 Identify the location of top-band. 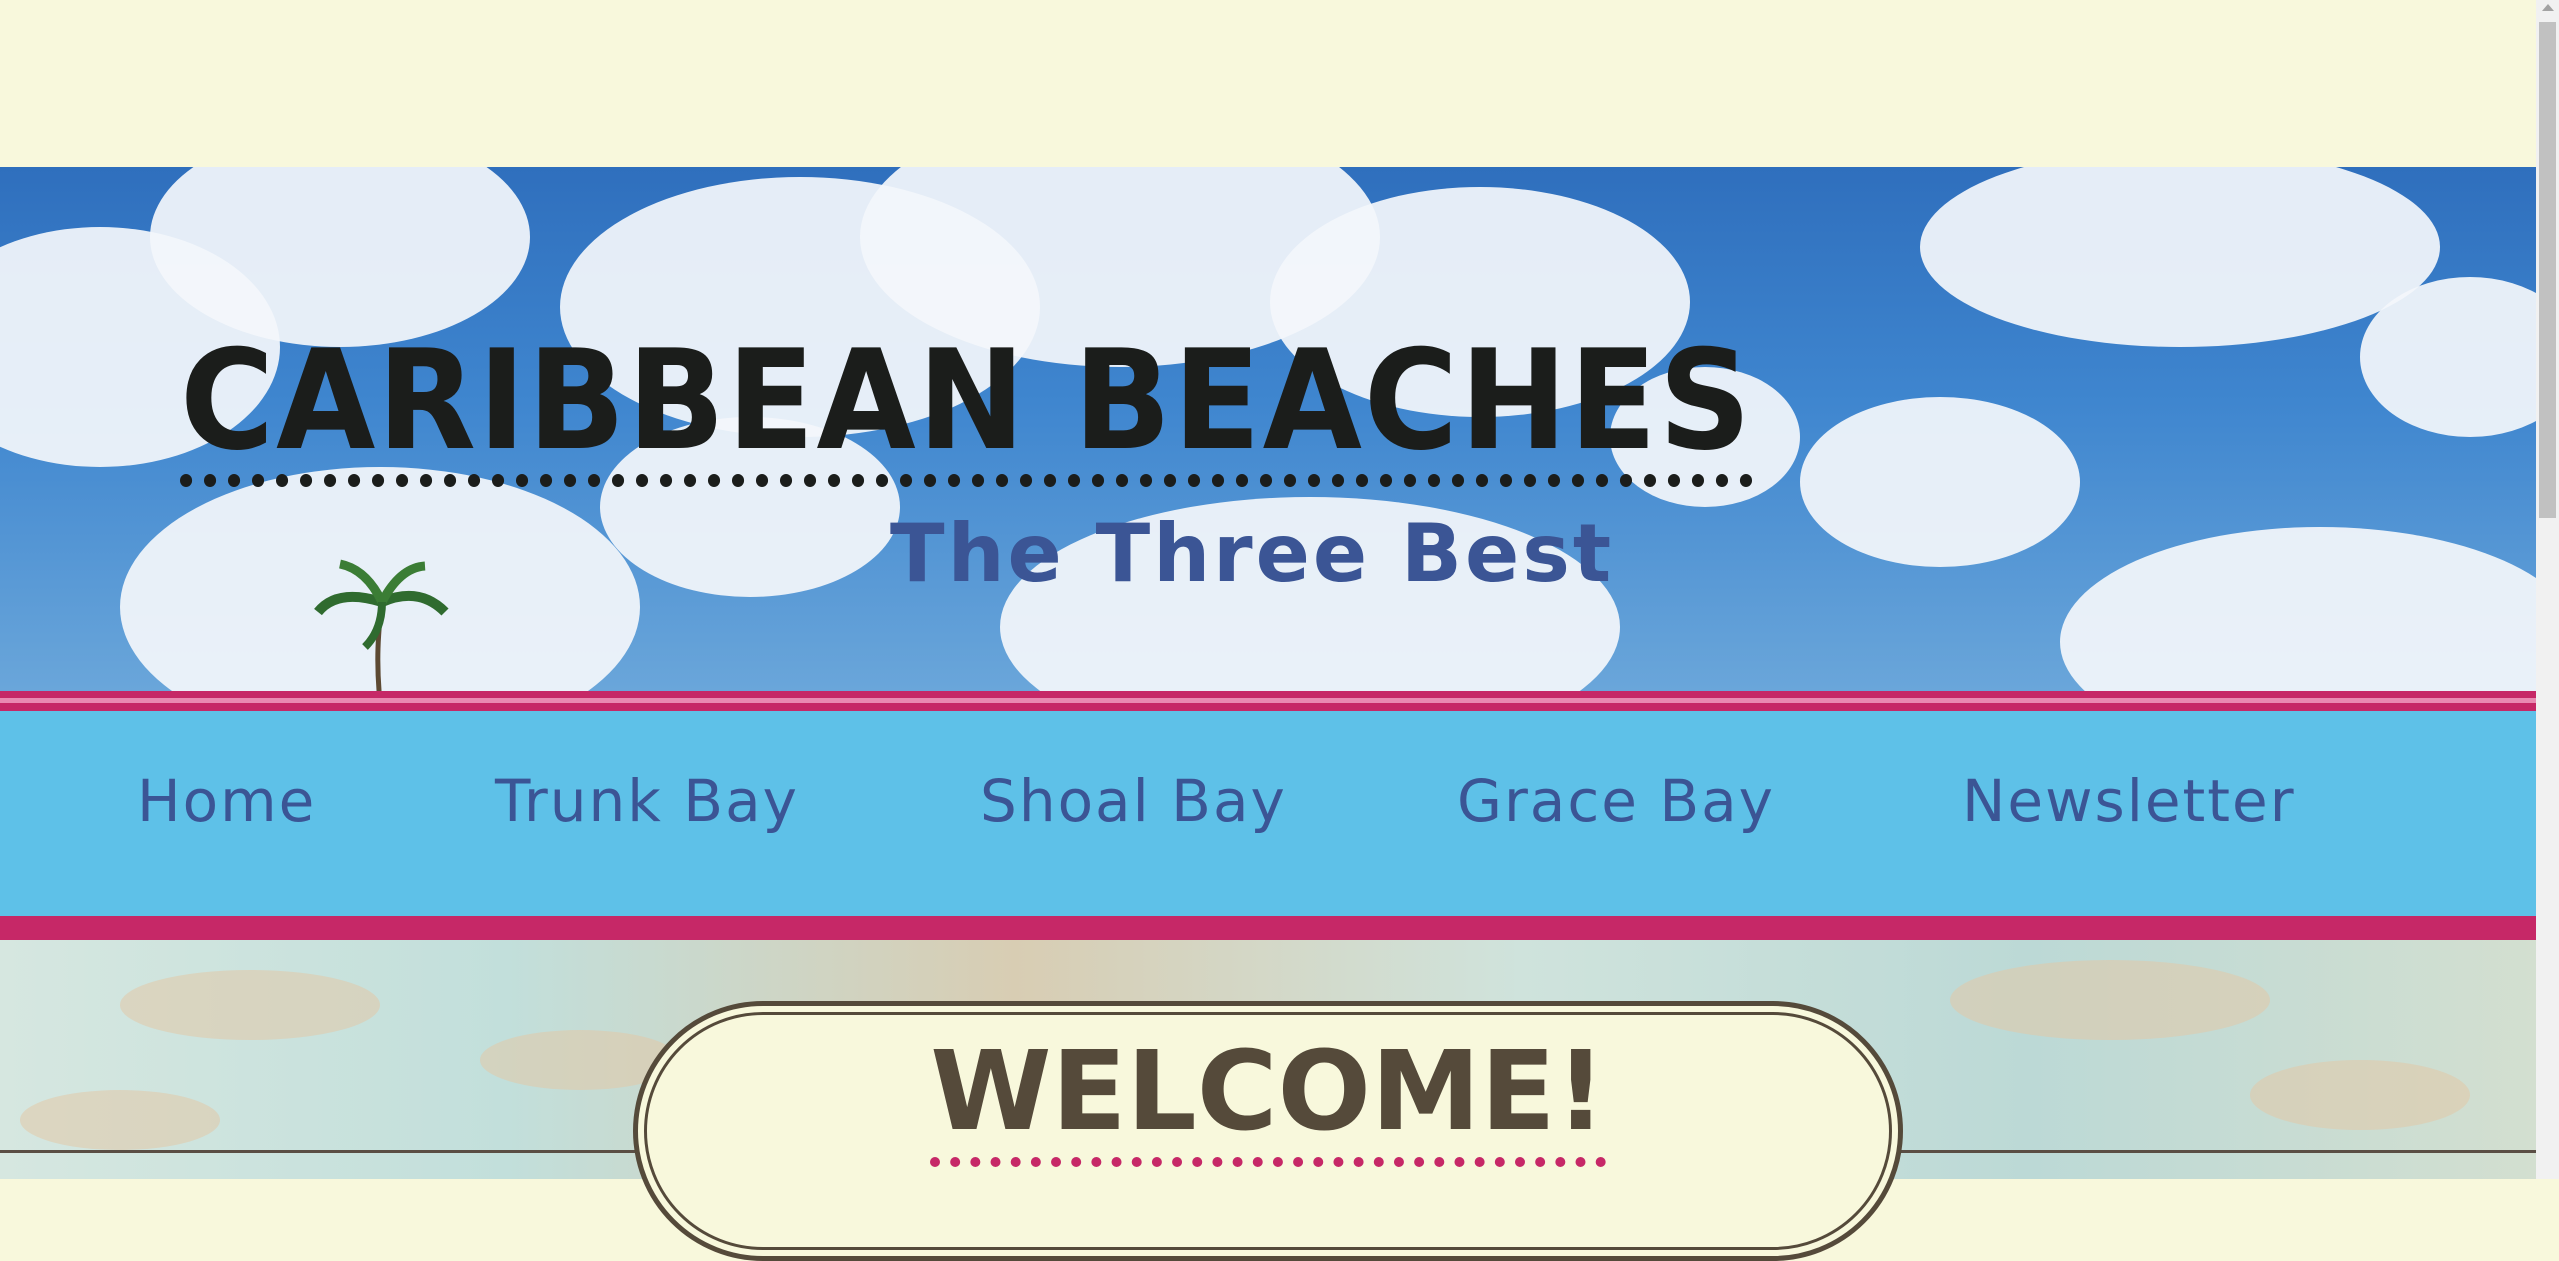
(1268, 83).